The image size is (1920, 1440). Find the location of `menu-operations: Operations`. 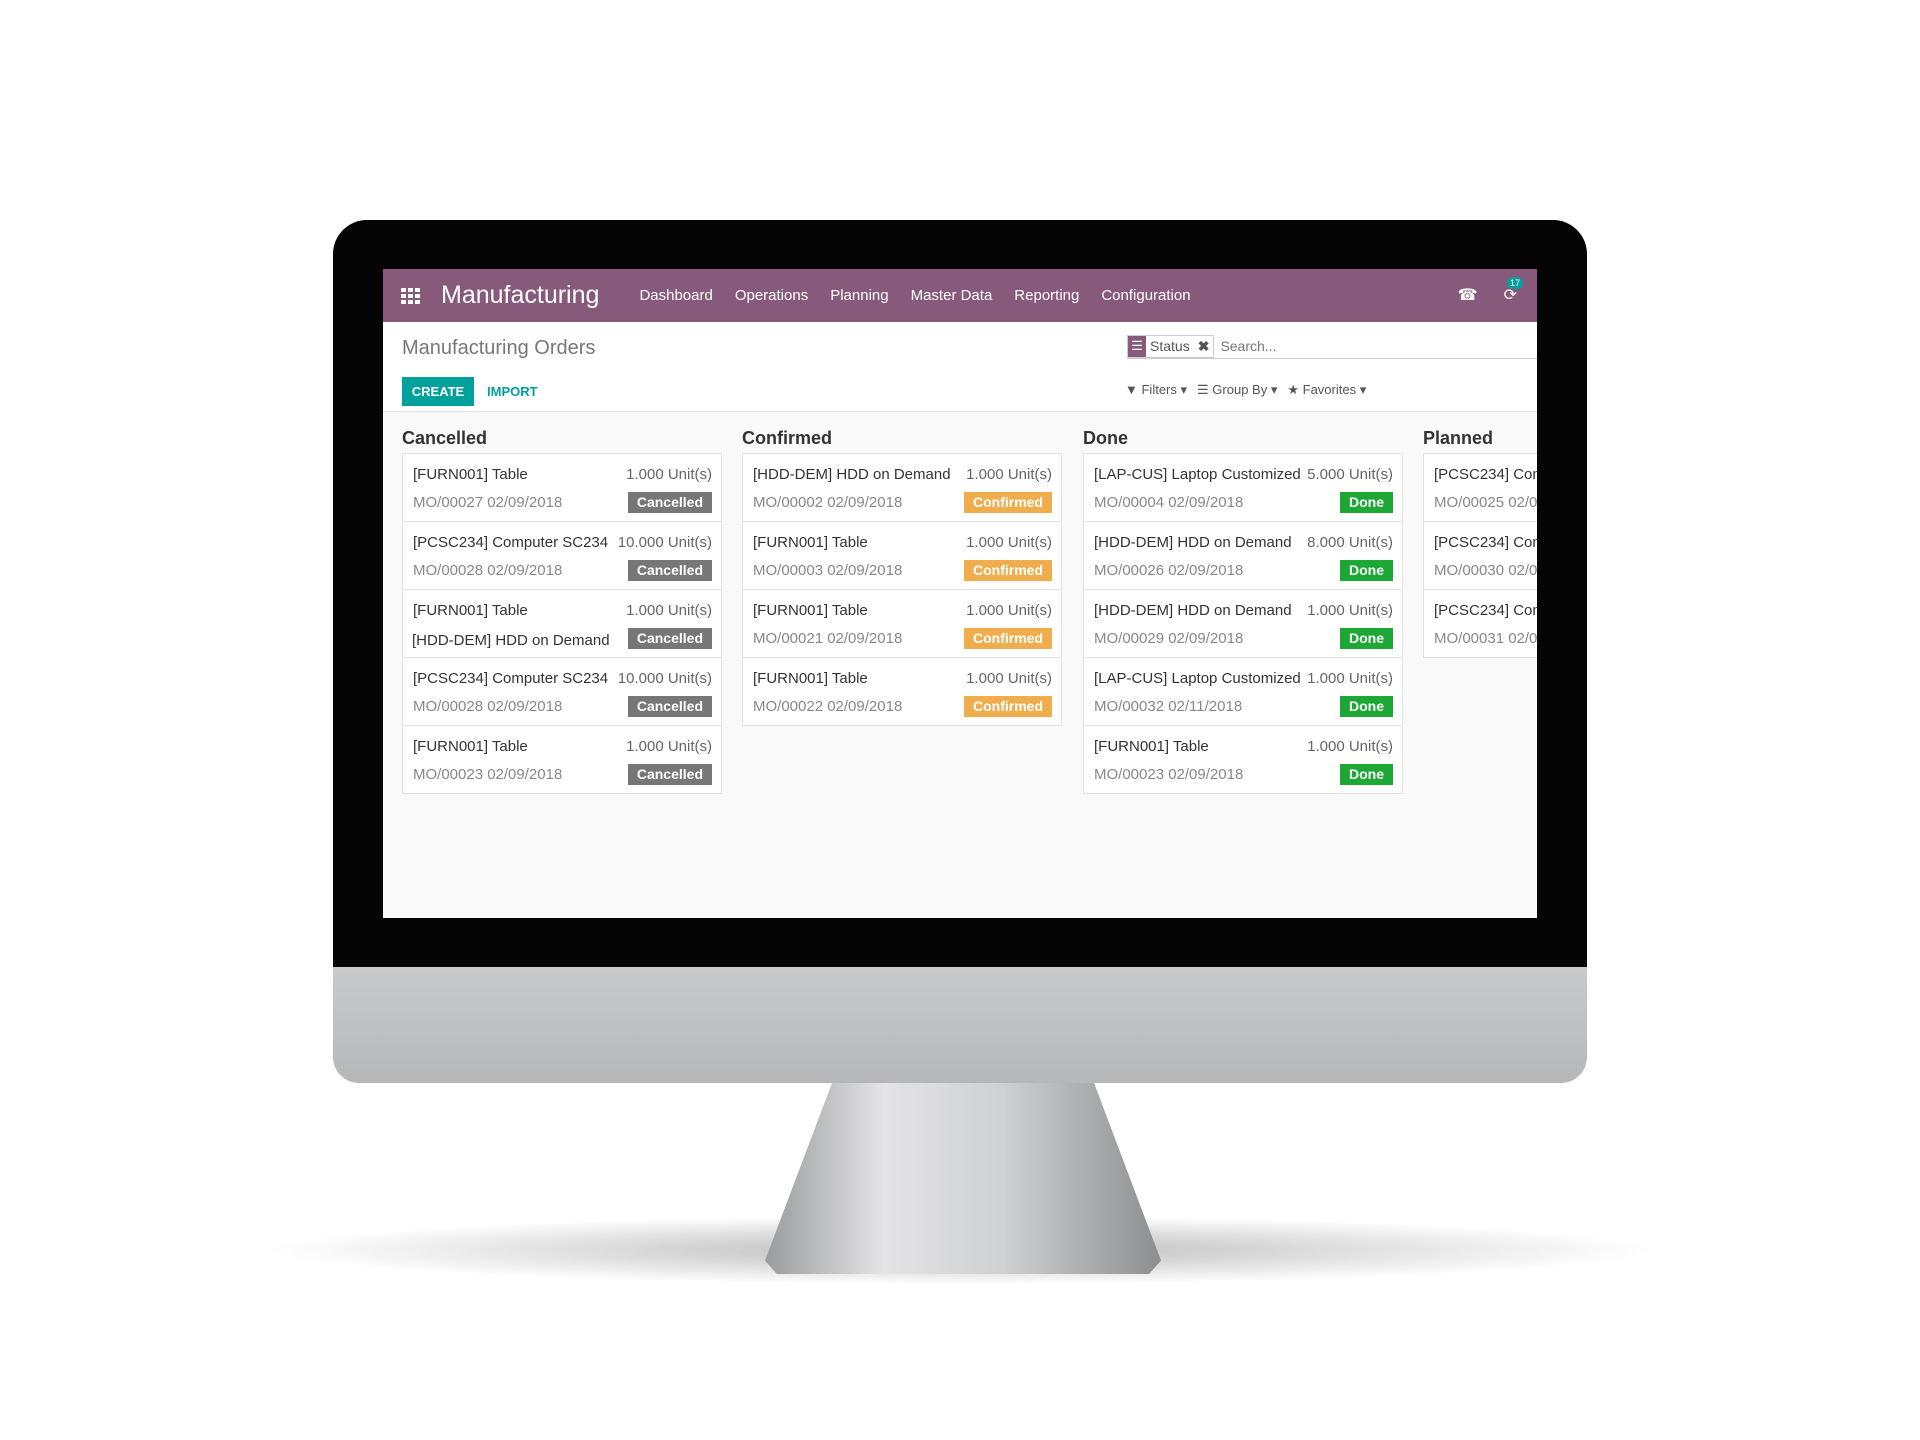

menu-operations: Operations is located at coordinates (771, 295).